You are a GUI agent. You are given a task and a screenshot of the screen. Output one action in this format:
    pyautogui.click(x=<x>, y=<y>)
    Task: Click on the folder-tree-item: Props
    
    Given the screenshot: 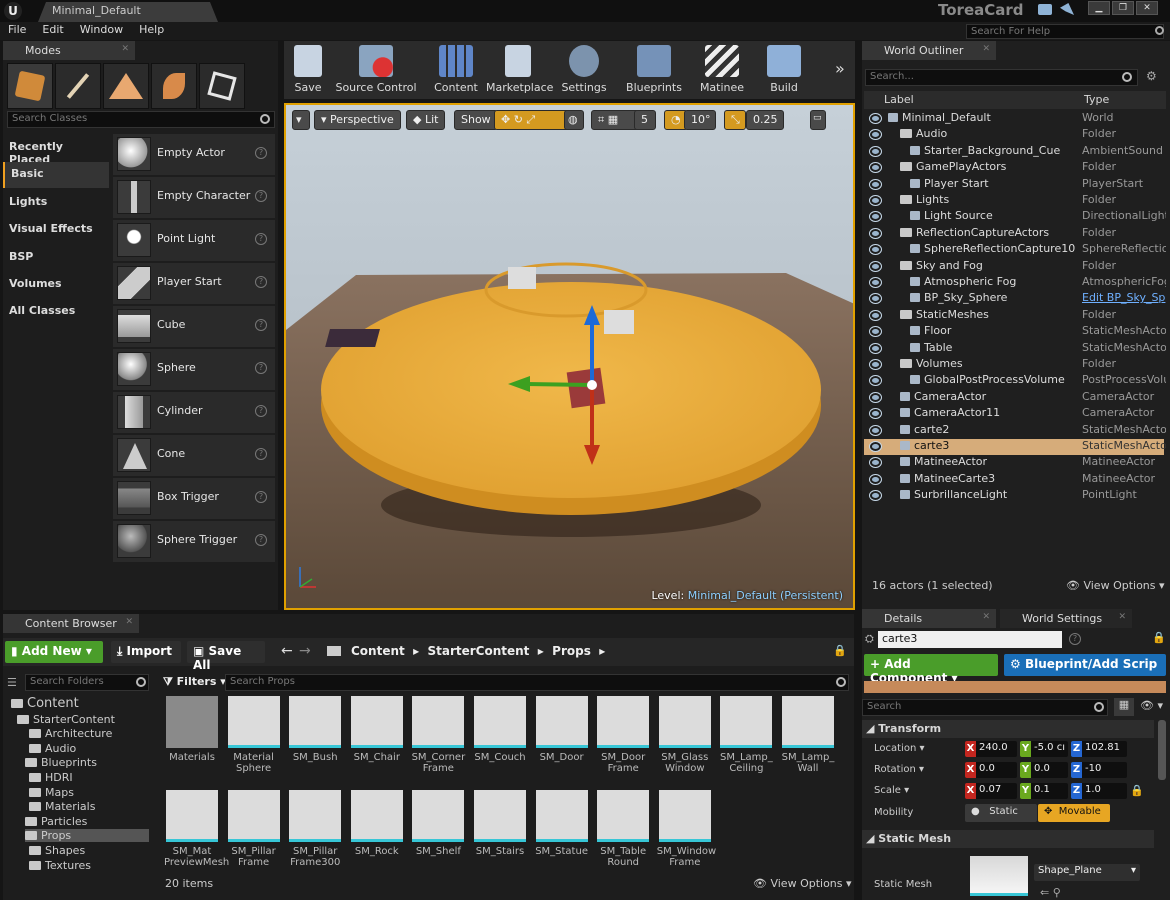 What is the action you would take?
    pyautogui.click(x=87, y=836)
    